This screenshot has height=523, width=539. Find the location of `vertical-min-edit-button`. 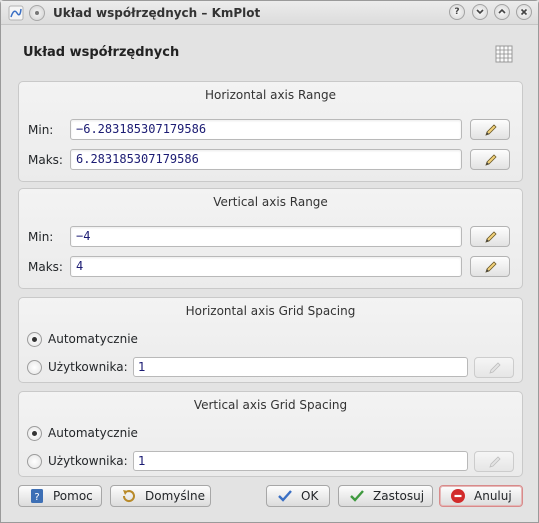

vertical-min-edit-button is located at coordinates (490, 236).